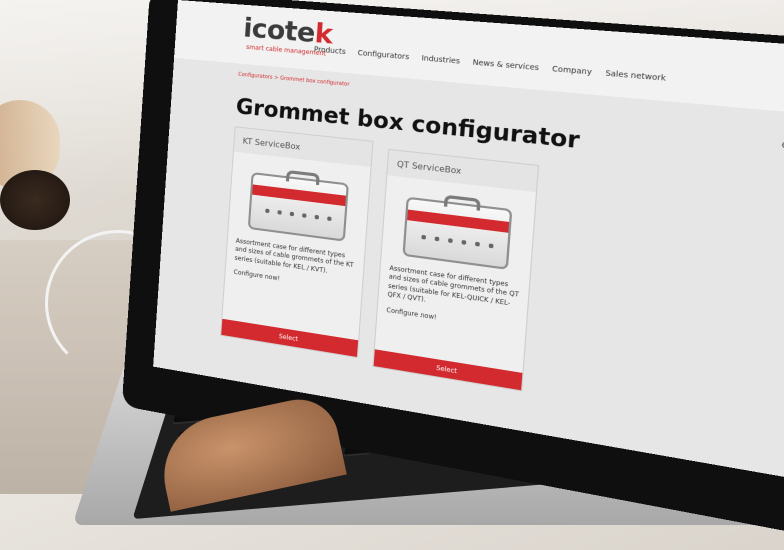 This screenshot has width=784, height=550. I want to click on breadcrumb: Configurators > Grommet box configurator, so click(294, 80).